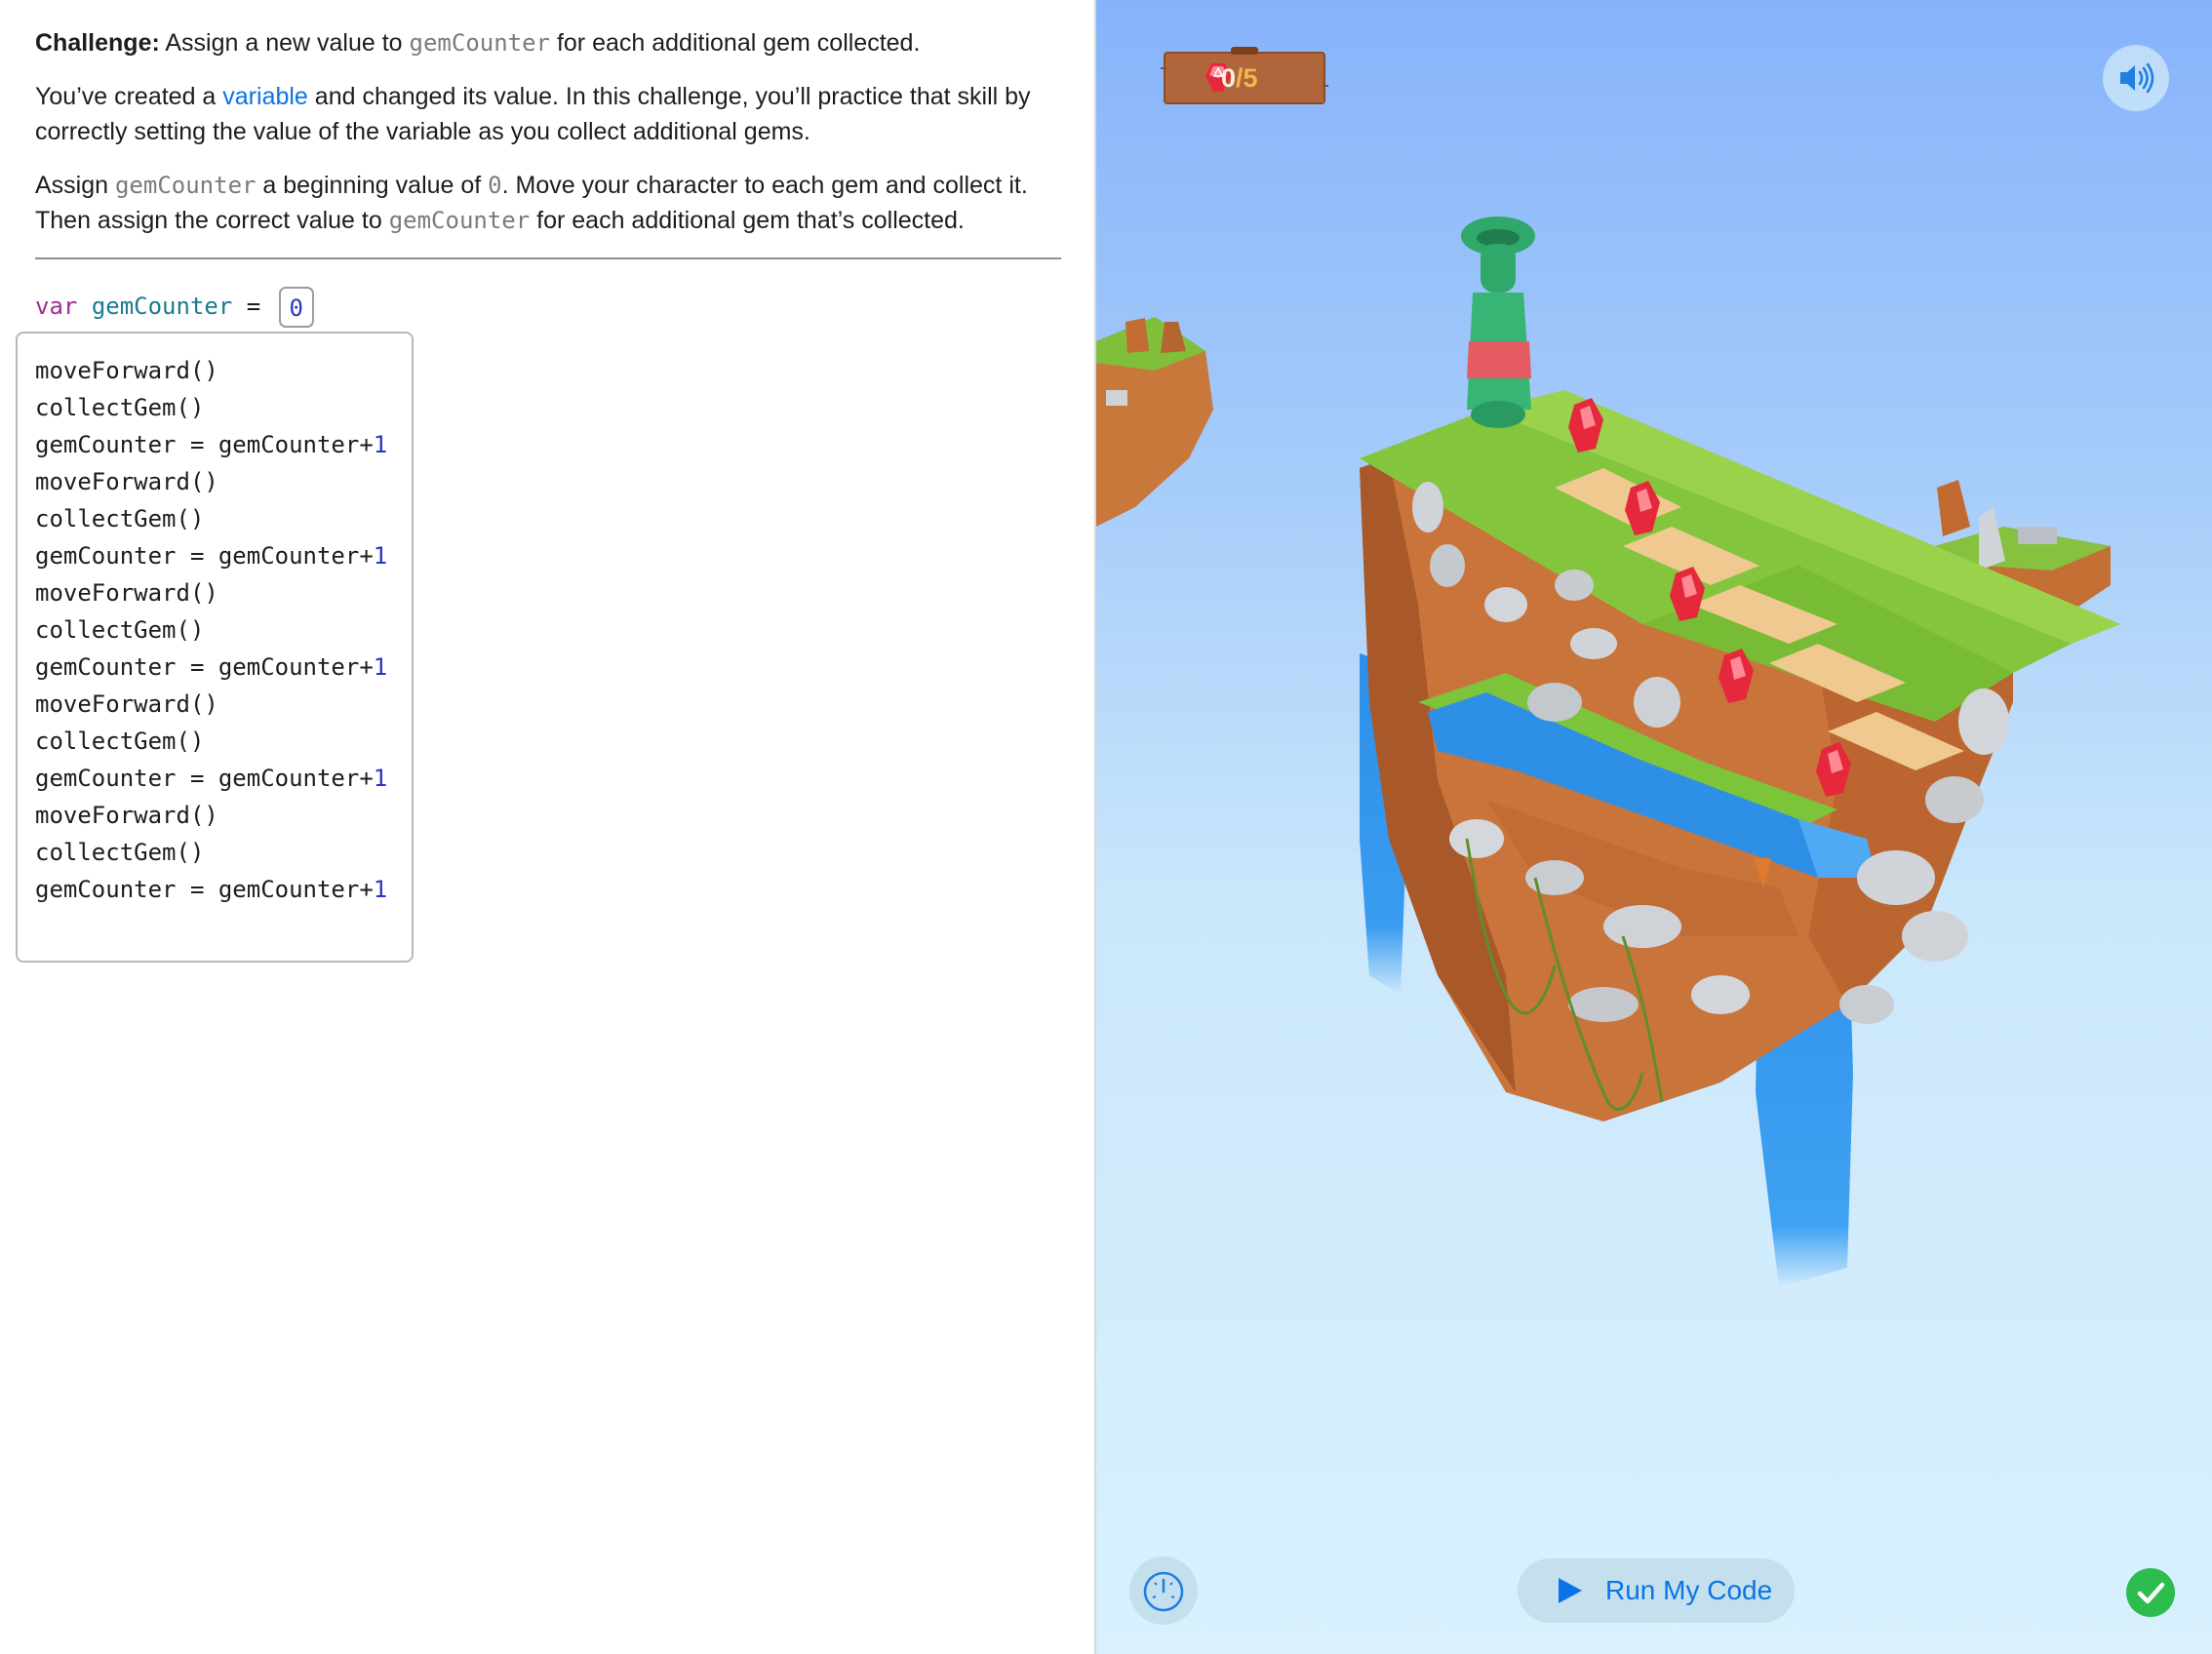 The height and width of the screenshot is (1654, 2212). I want to click on variable-declaration: var gemCounter = 0, so click(174, 306).